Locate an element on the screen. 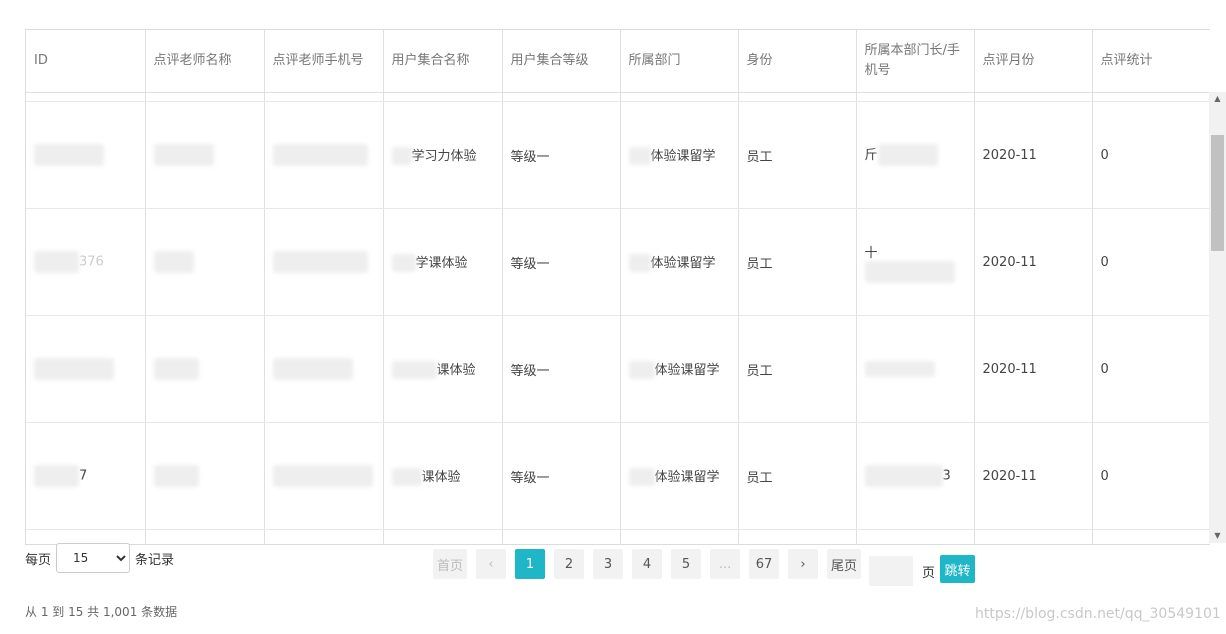 The image size is (1226, 634). page-button-1: 1 is located at coordinates (530, 564).